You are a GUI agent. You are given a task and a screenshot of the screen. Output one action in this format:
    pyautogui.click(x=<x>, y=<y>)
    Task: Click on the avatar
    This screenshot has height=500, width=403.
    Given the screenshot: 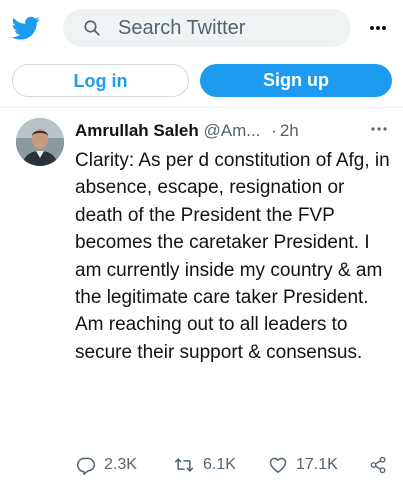 What is the action you would take?
    pyautogui.click(x=40, y=142)
    